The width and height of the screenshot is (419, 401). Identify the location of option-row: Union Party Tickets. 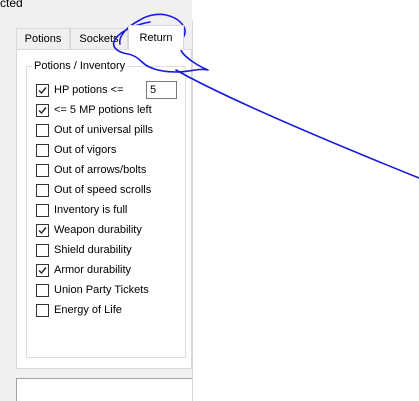
(92, 290).